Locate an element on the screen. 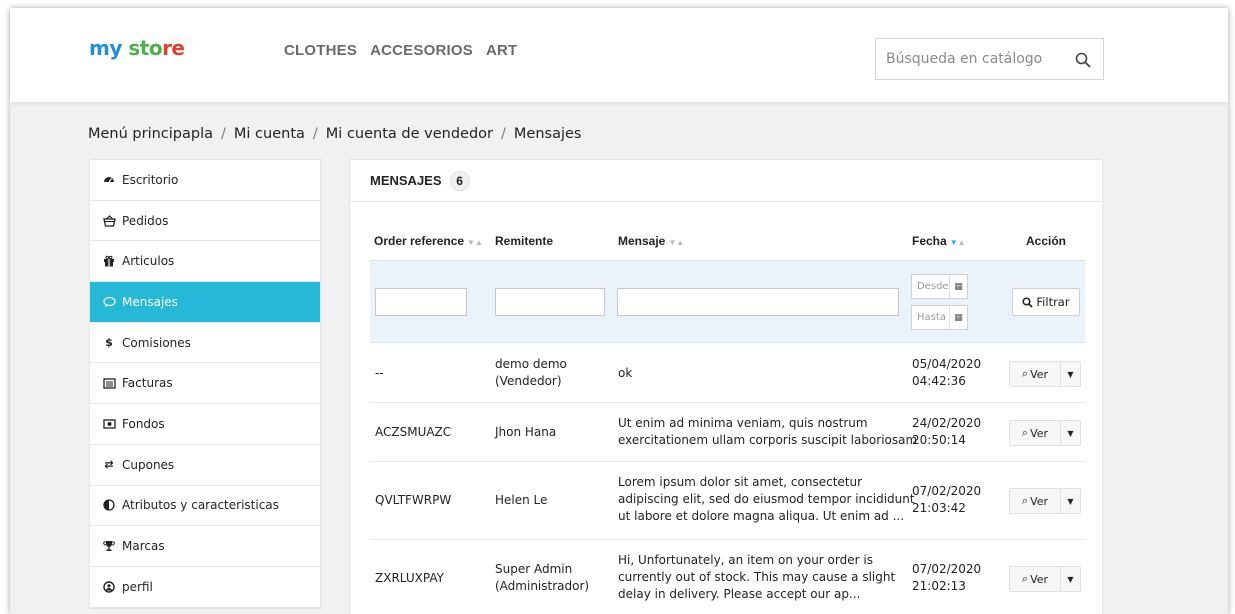 Image resolution: width=1235 pixels, height=614 pixels. filter-message-input is located at coordinates (758, 302).